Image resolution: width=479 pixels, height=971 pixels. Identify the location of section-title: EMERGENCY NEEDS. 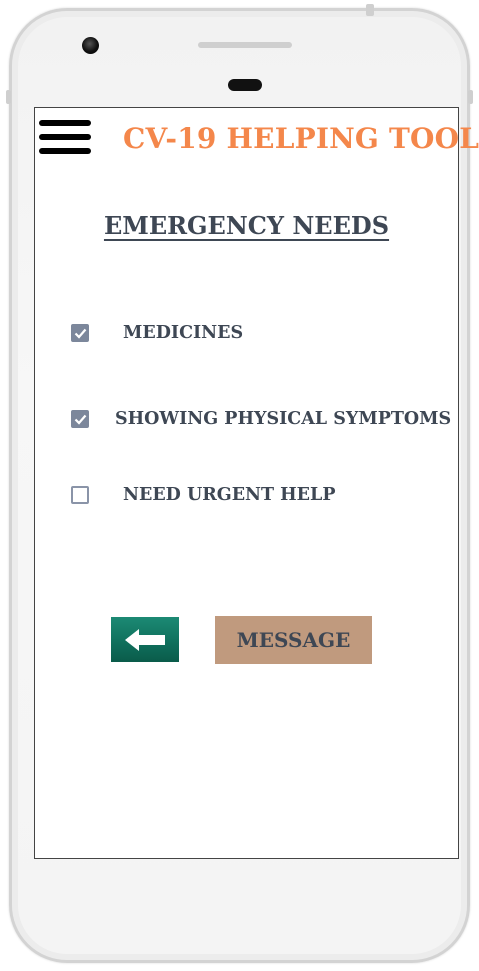
(246, 225).